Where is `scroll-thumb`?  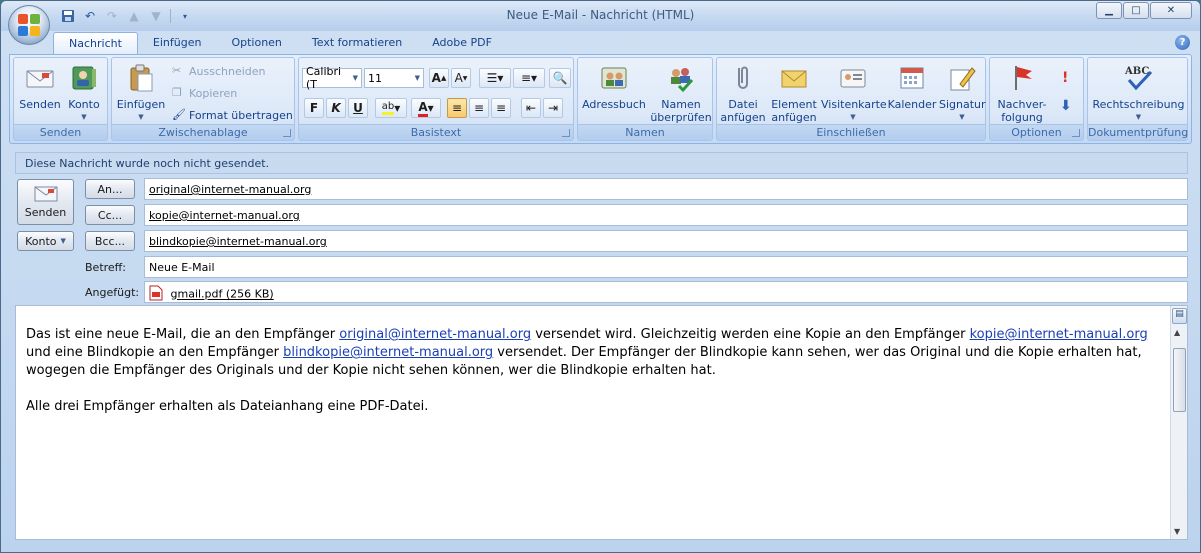
scroll-thumb is located at coordinates (1179, 380).